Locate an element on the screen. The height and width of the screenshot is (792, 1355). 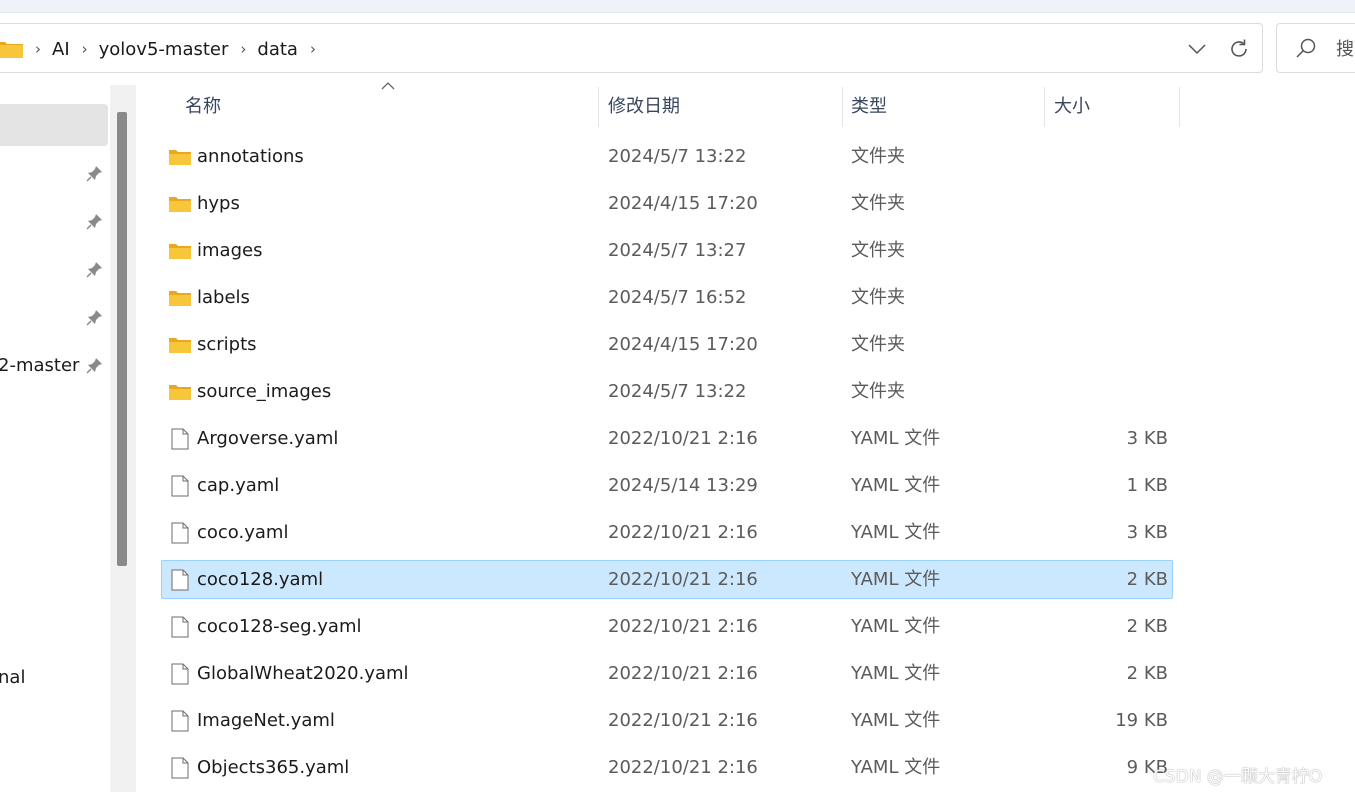
breadcrumb-item-yolov5-master: yolov5-master is located at coordinates (164, 49).